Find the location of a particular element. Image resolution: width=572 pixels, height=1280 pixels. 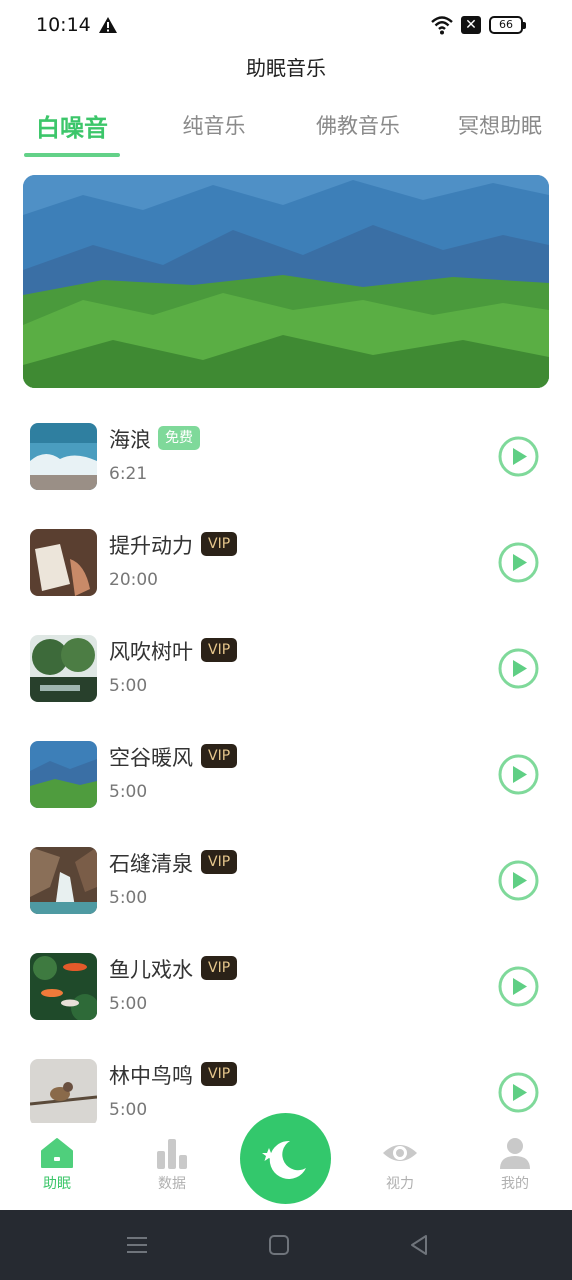

nav-label: 助眠 is located at coordinates (57, 1184).